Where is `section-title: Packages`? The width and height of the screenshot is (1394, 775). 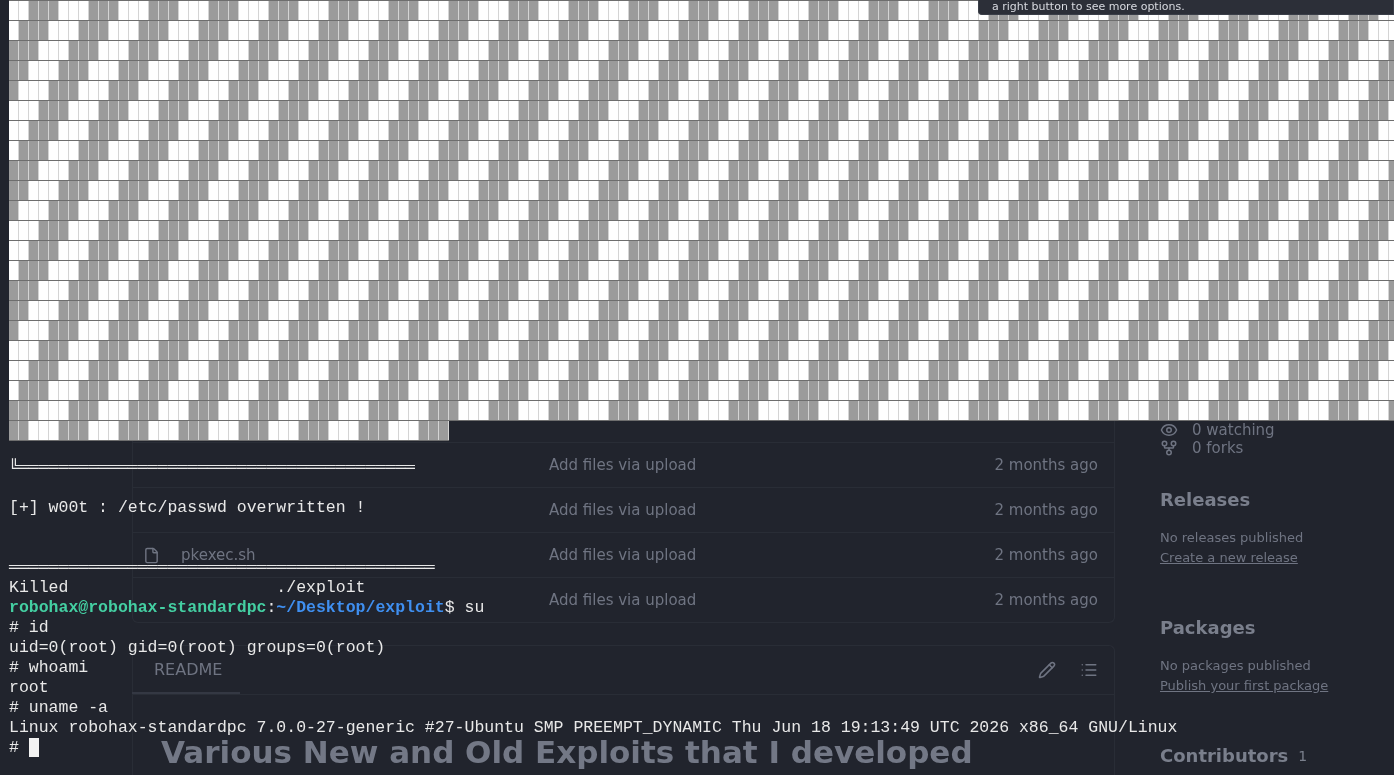 section-title: Packages is located at coordinates (1208, 628).